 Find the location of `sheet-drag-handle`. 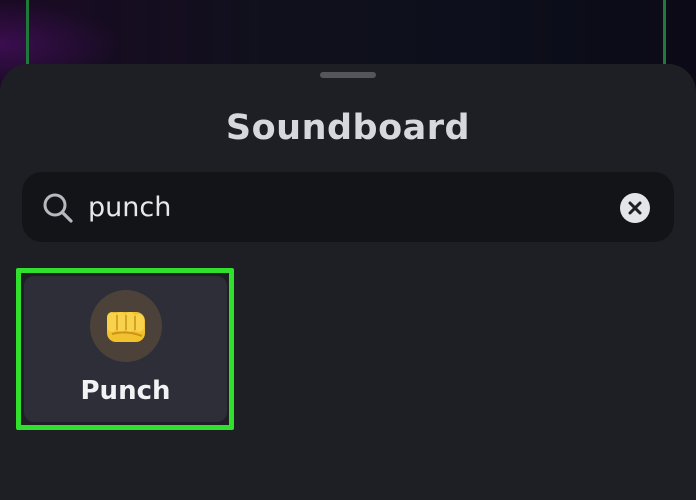

sheet-drag-handle is located at coordinates (348, 75).